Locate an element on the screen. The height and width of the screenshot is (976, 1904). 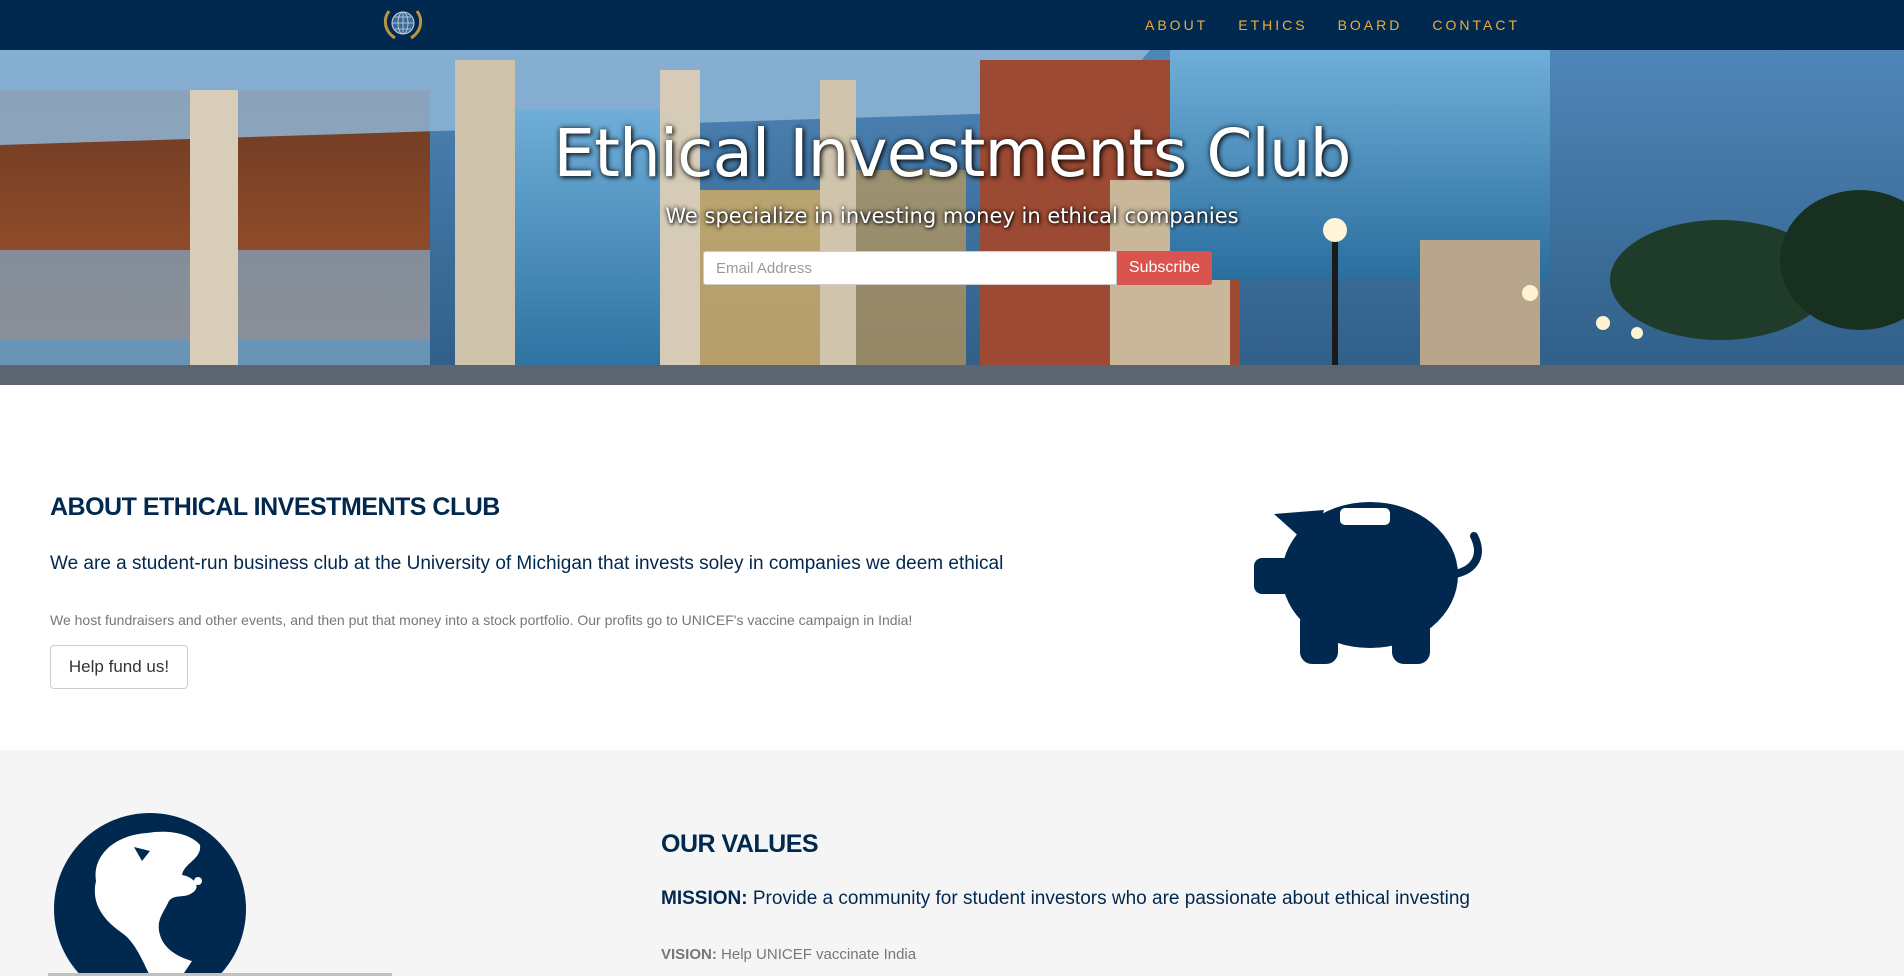
values-title: OUR VALUES is located at coordinates (740, 844).